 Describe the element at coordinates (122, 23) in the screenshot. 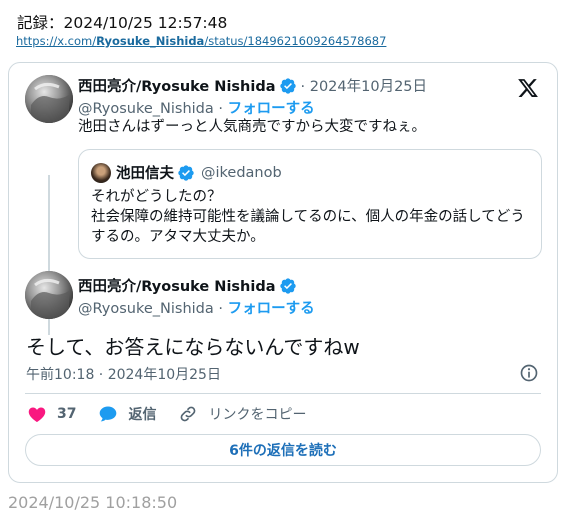

I see `record-timestamp: 記録：2024/10/25 12:57:48` at that location.